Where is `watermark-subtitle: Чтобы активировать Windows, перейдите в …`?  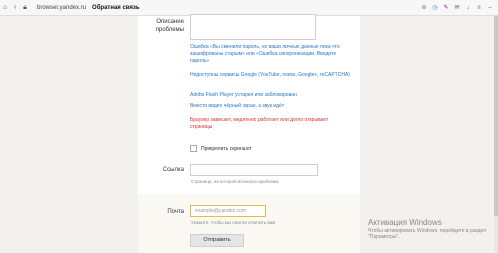 watermark-subtitle: Чтобы активировать Windows, перейдите в … is located at coordinates (427, 234).